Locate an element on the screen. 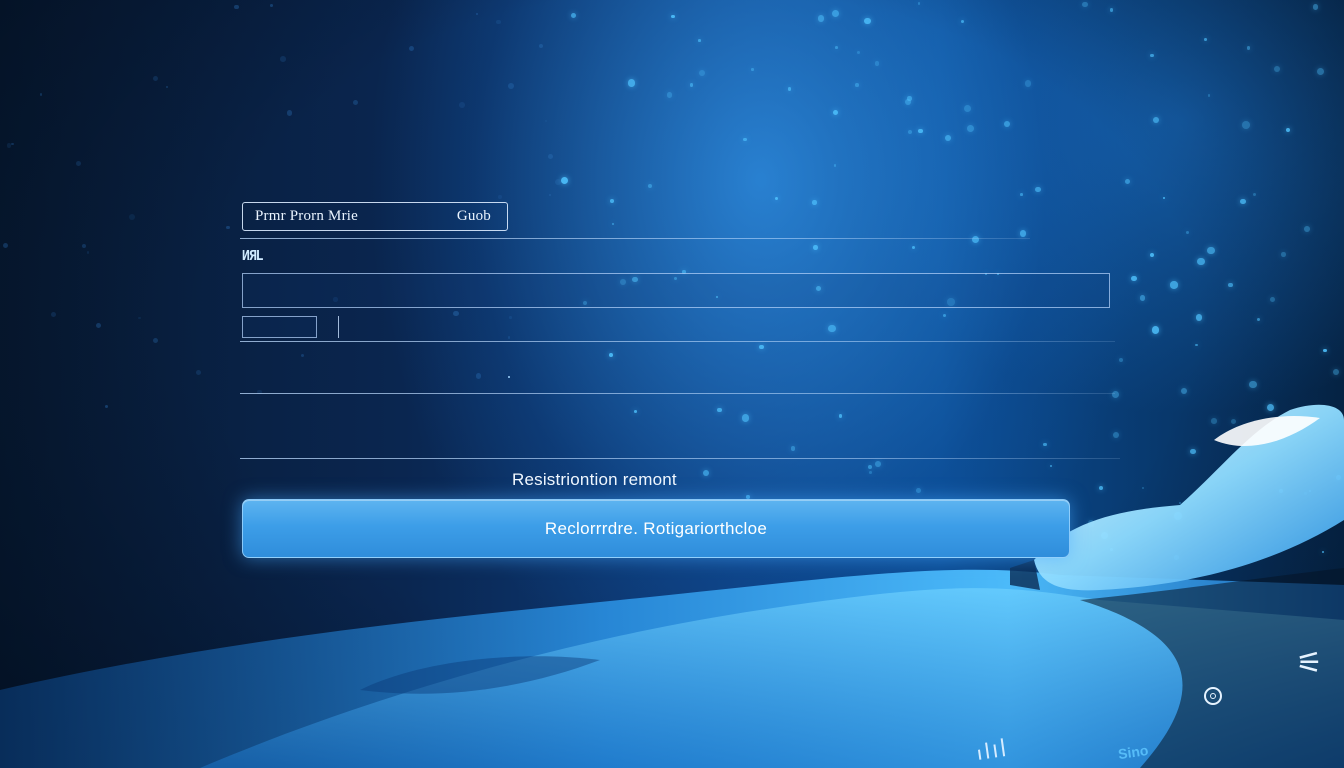 The width and height of the screenshot is (1344, 768). form-header-tab: Prmr Prorn Mrie Guob is located at coordinates (375, 216).